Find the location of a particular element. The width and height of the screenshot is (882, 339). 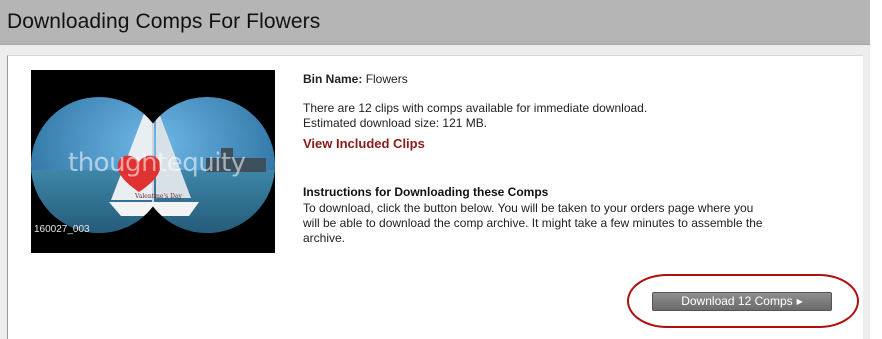

watermark-text: thoughtequity is located at coordinates (157, 163).